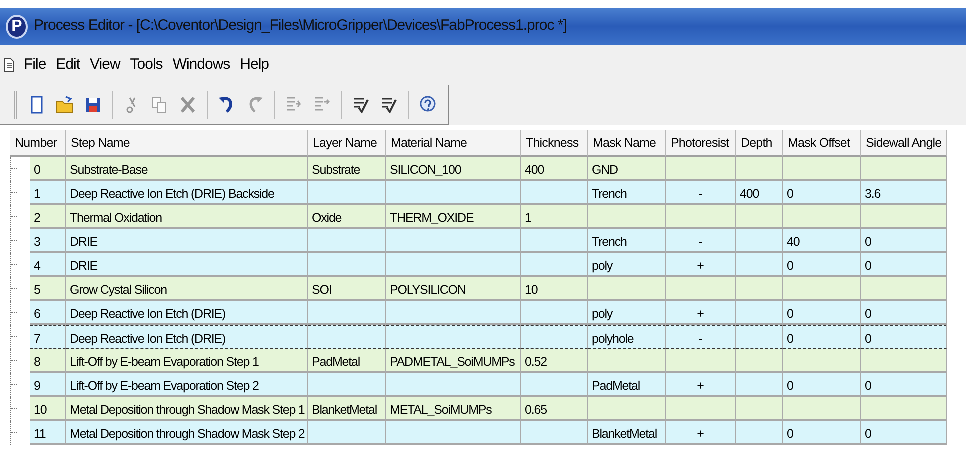 The width and height of the screenshot is (966, 461). Describe the element at coordinates (347, 143) in the screenshot. I see `column-header: Layer Name` at that location.